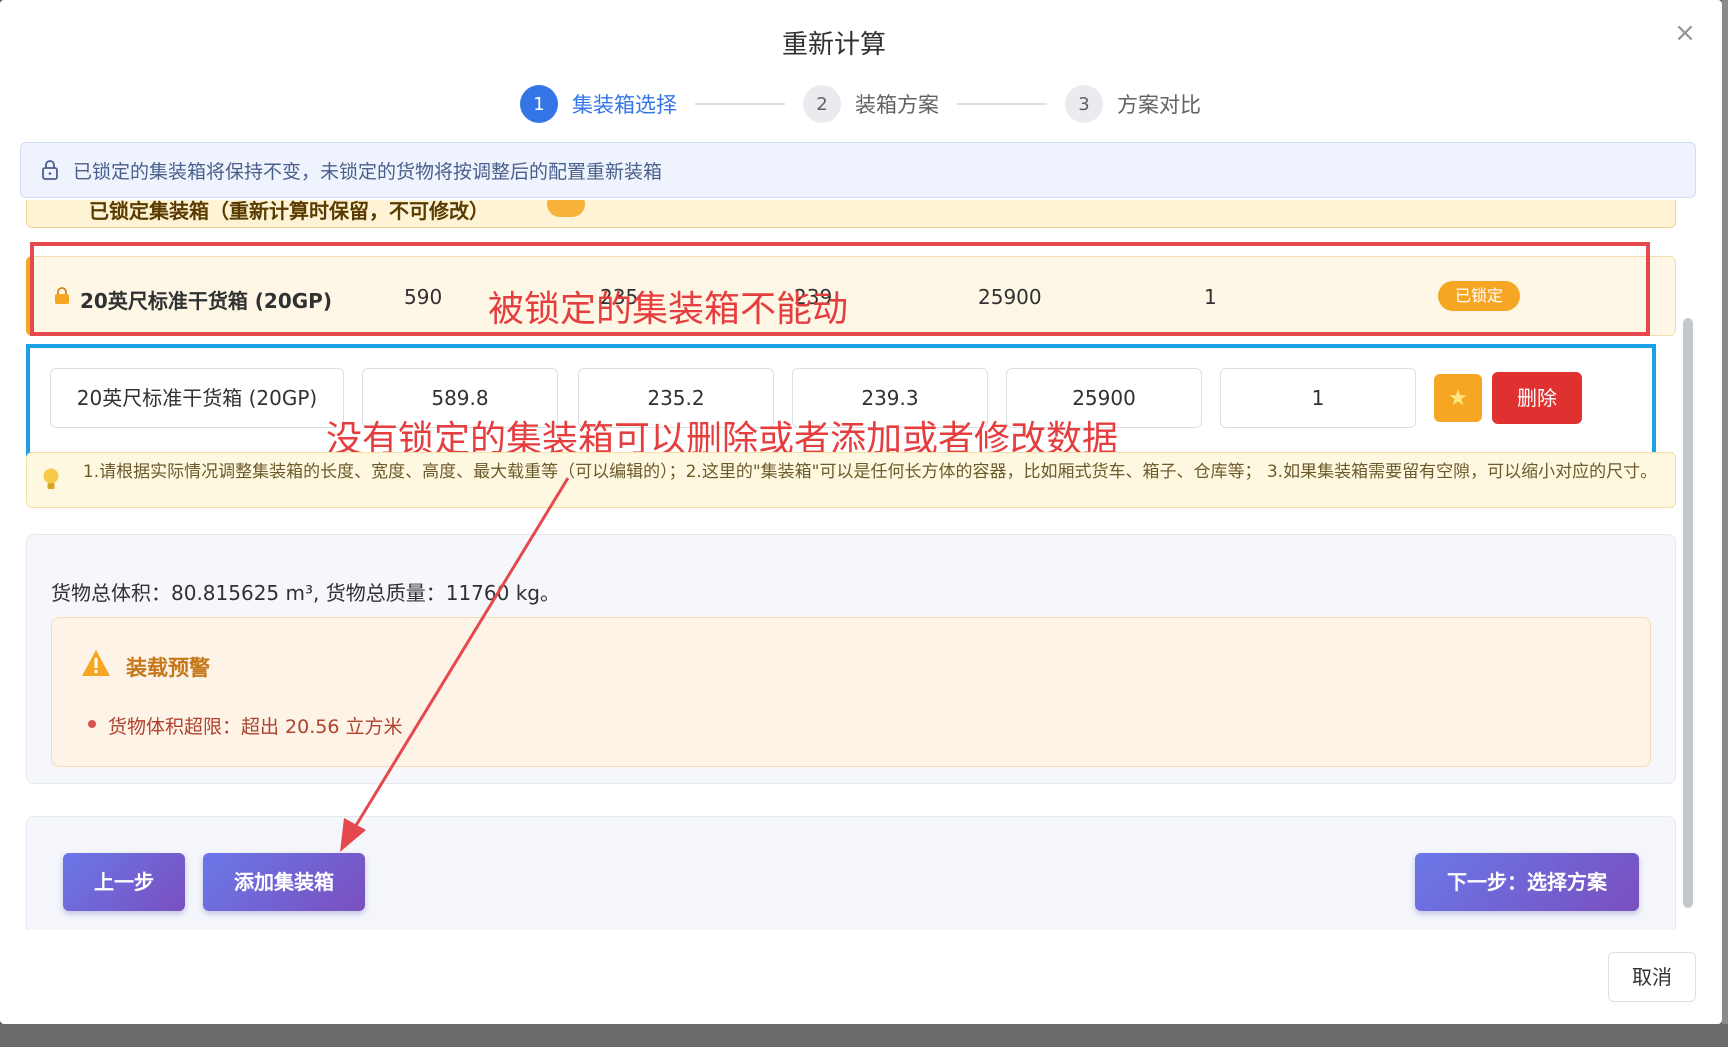 This screenshot has width=1728, height=1047. Describe the element at coordinates (92, 724) in the screenshot. I see `bullet-dot` at that location.